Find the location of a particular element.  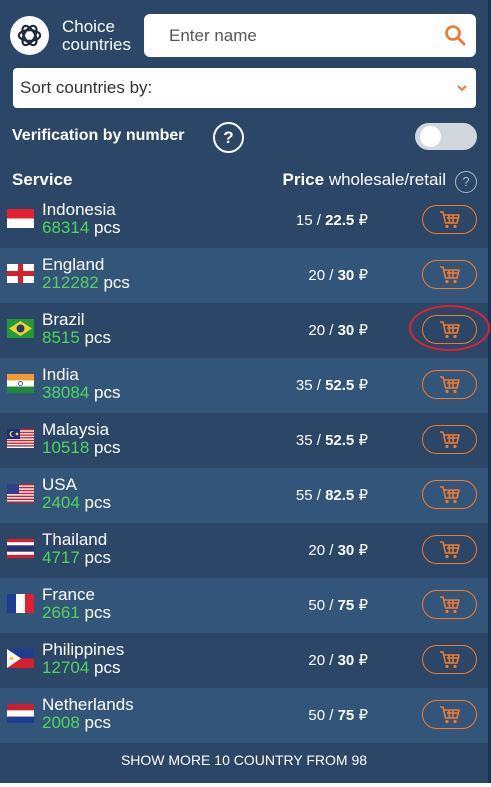

country-count: 12704 pcs is located at coordinates (81, 668).